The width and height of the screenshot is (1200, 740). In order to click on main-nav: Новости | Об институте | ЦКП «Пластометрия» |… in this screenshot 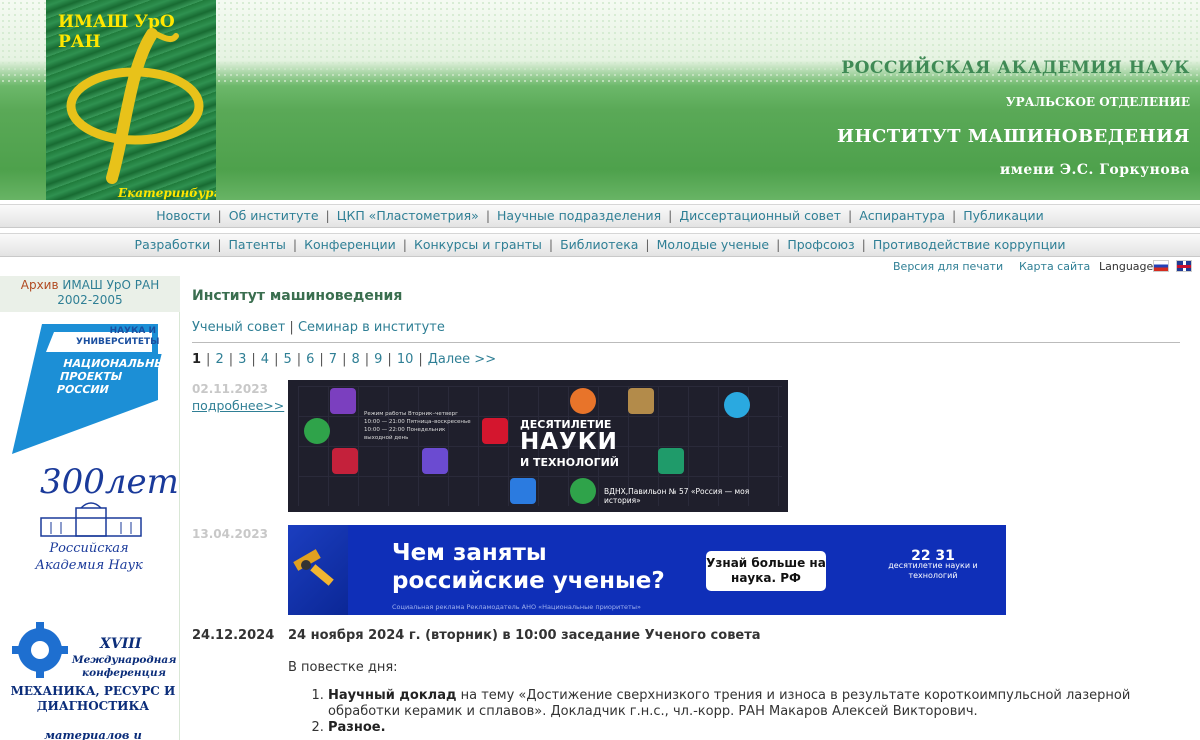, I will do `click(600, 216)`.